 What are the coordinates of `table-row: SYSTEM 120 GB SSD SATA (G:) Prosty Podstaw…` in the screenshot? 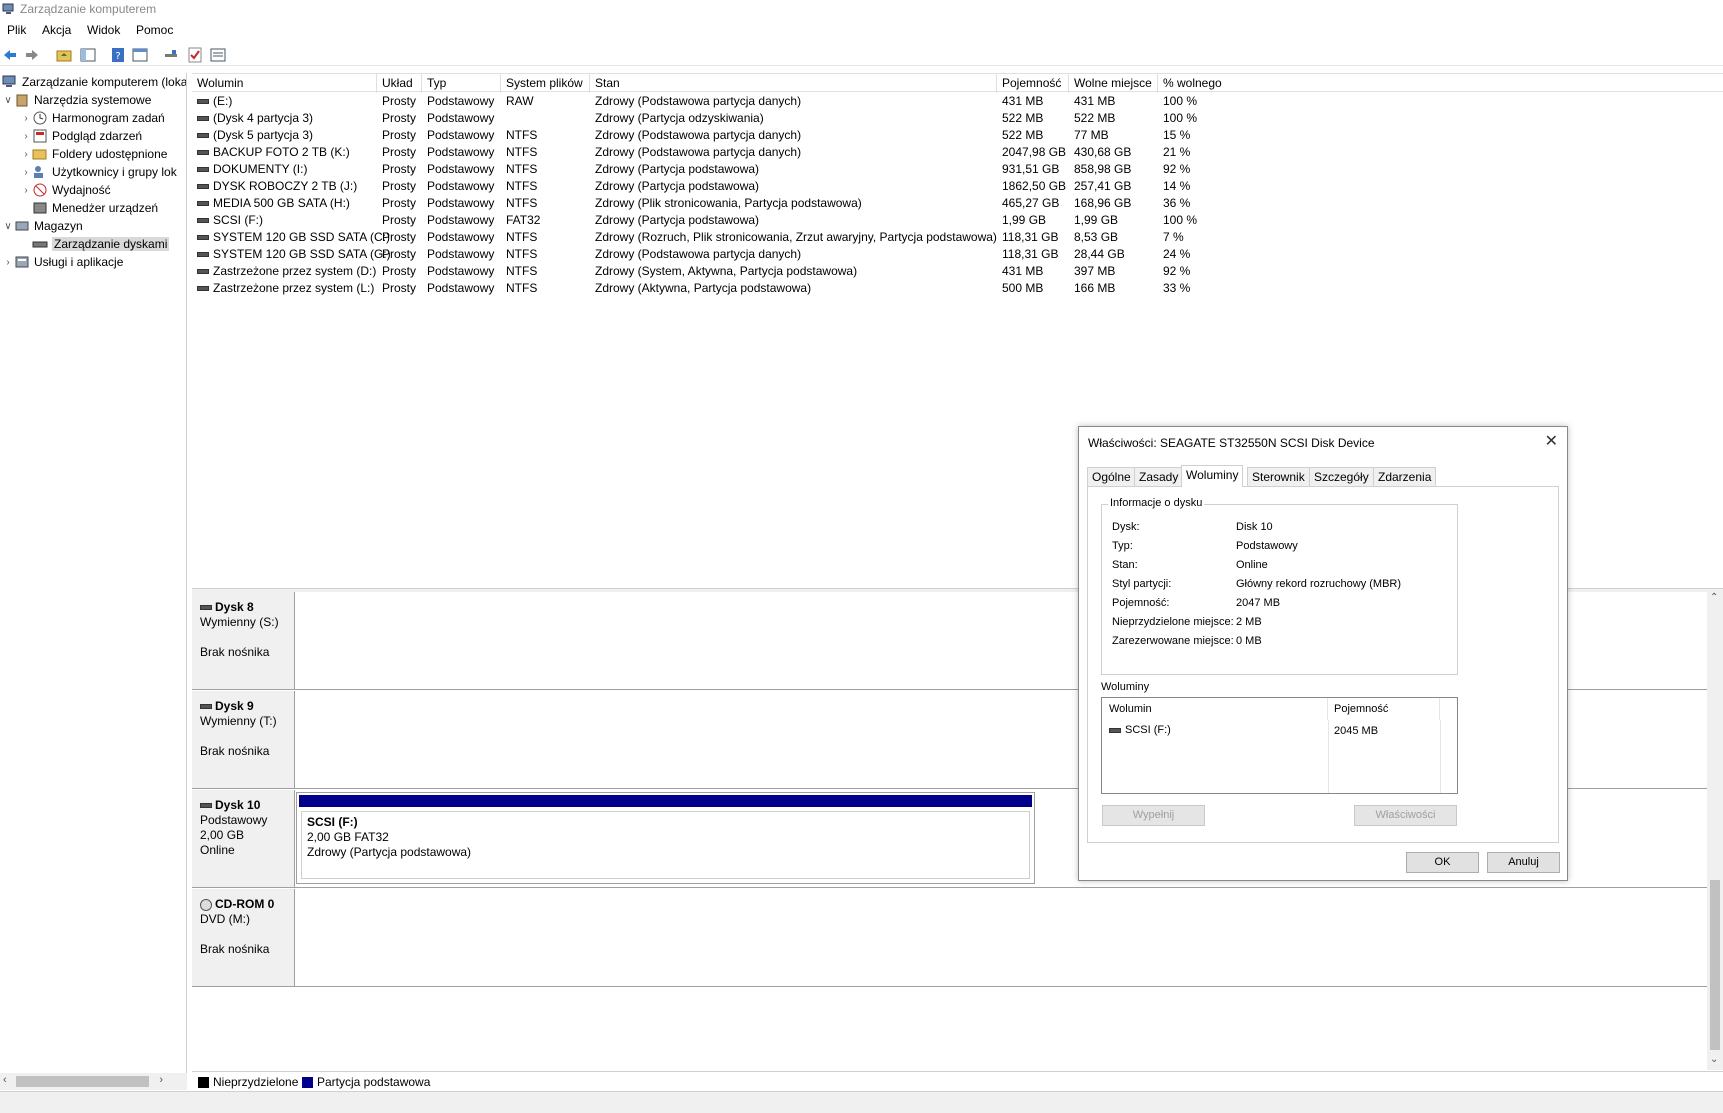 It's located at (957, 254).